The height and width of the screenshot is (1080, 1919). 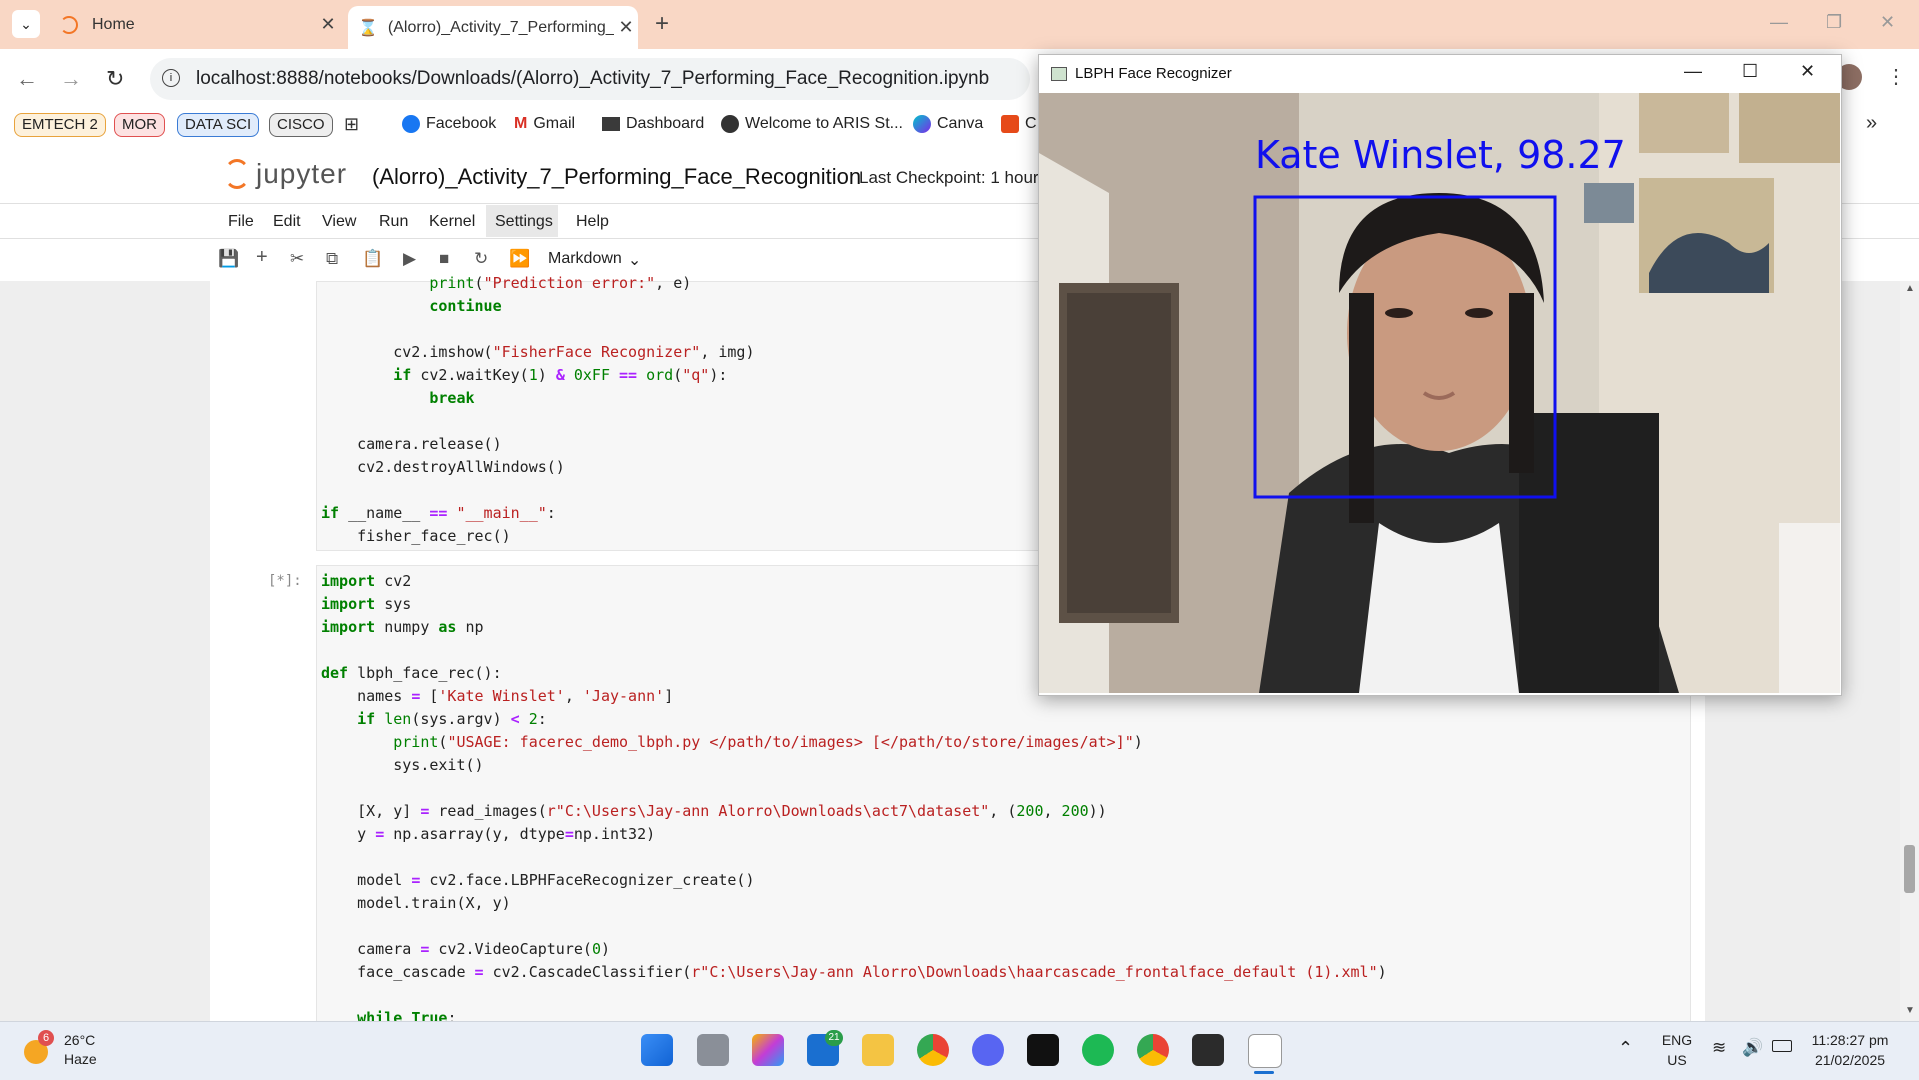 What do you see at coordinates (1677, 1060) in the screenshot?
I see `language-bottom: US` at bounding box center [1677, 1060].